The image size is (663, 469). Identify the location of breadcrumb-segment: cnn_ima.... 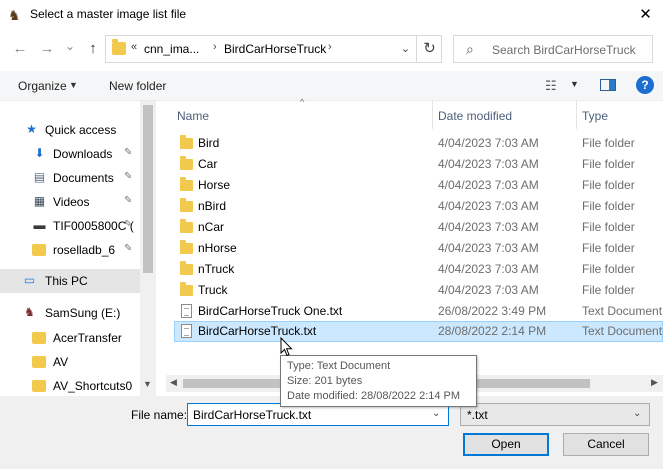
(171, 49).